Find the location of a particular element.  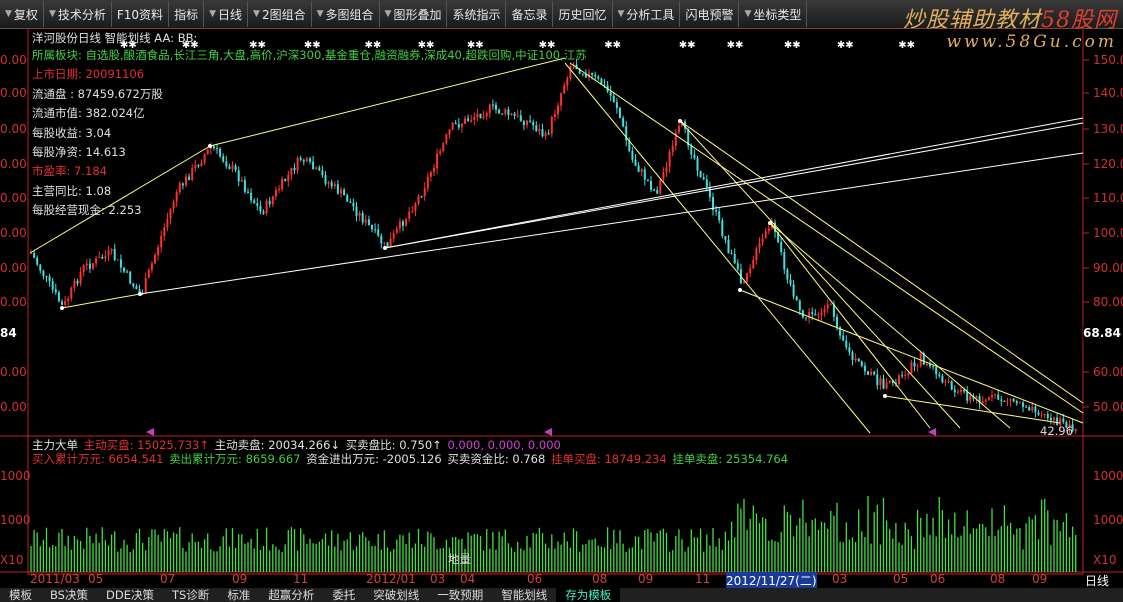

date-tick: 05 is located at coordinates (901, 579).